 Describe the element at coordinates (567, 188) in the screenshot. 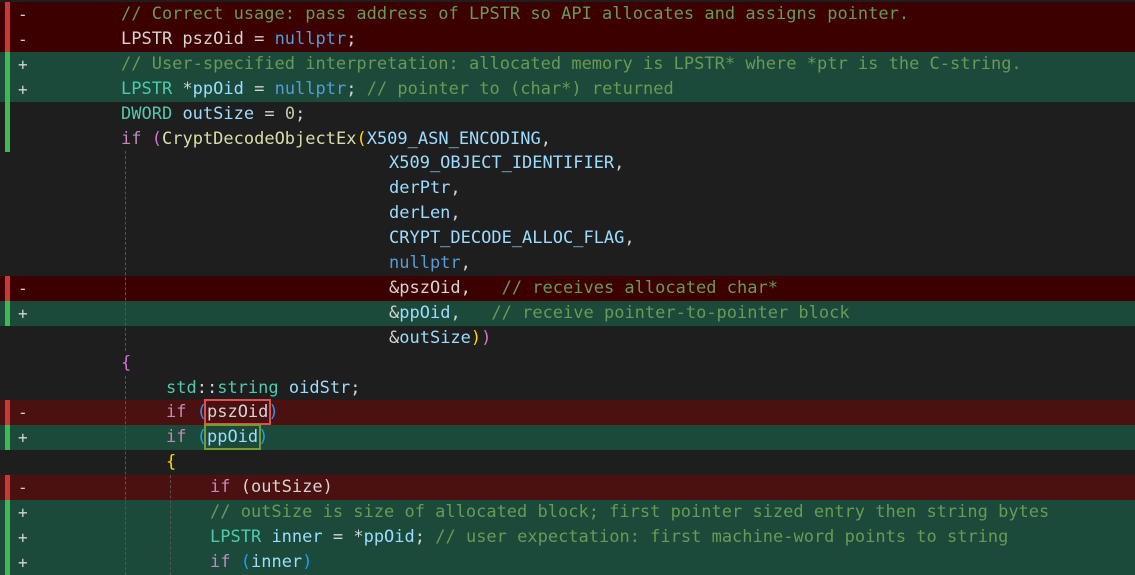

I see `diff-line: derPtr,` at that location.